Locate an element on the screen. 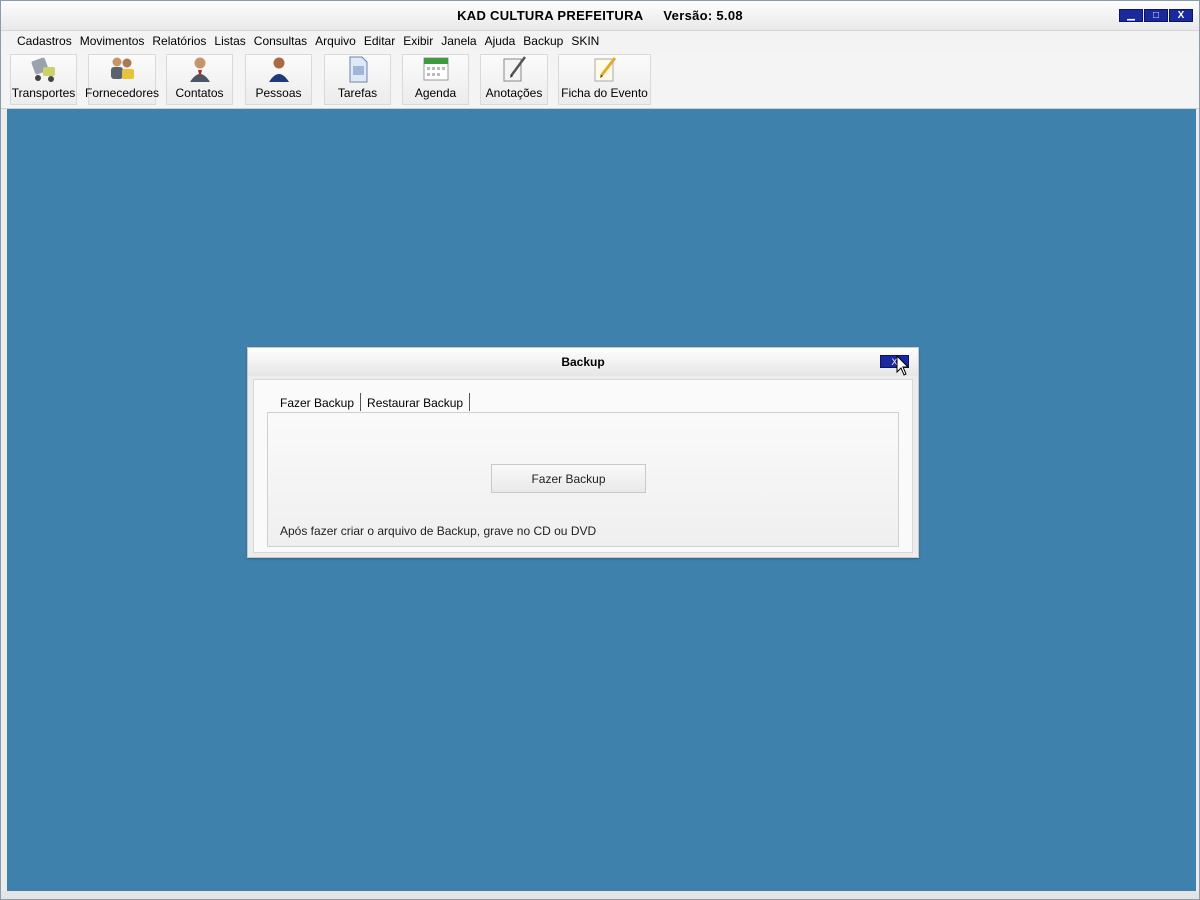 This screenshot has height=900, width=1200. minimize-icon: ▁ is located at coordinates (1131, 15).